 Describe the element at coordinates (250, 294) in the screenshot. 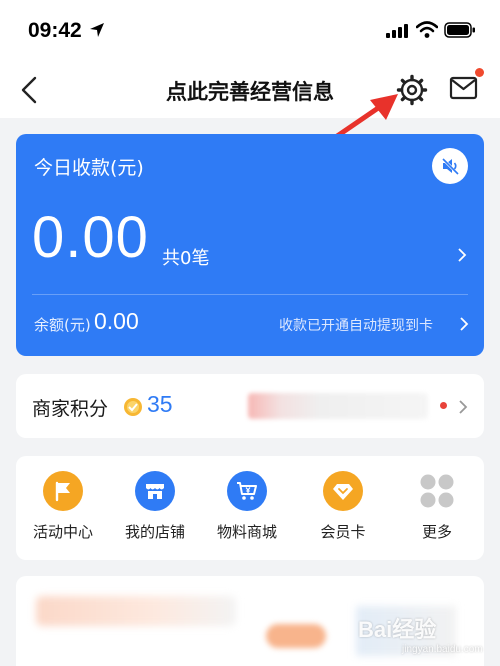

I see `divider` at that location.